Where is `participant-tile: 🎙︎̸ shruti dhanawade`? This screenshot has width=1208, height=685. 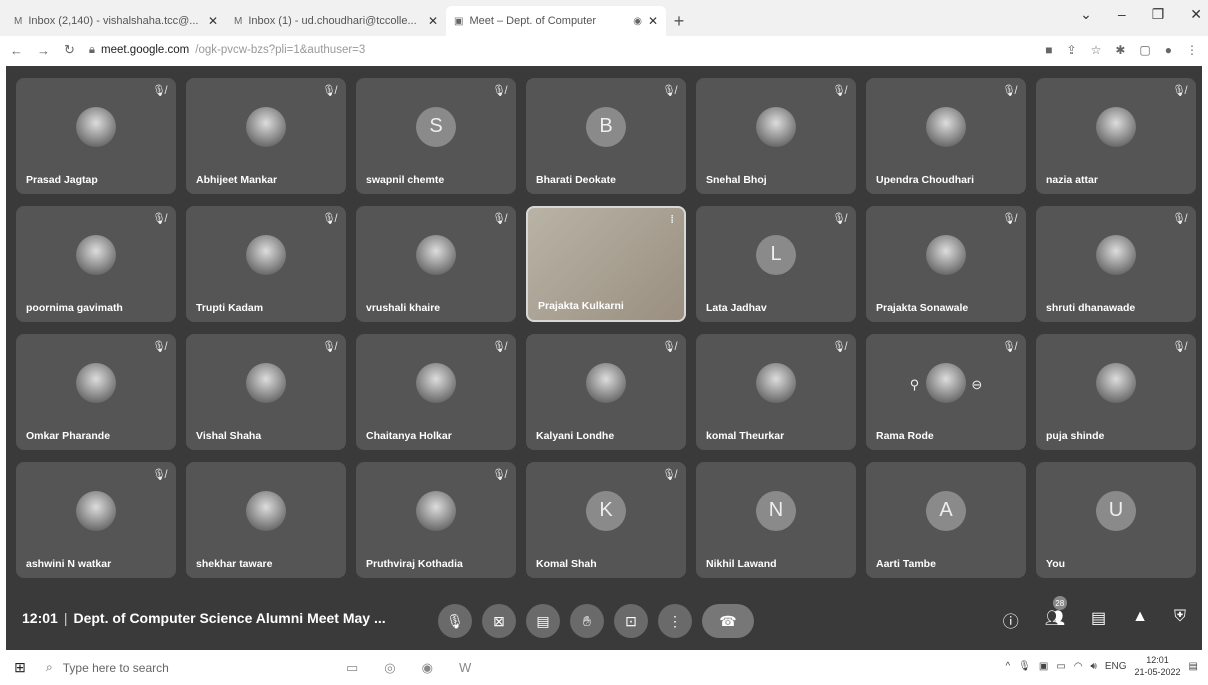 participant-tile: 🎙︎̸ shruti dhanawade is located at coordinates (1116, 264).